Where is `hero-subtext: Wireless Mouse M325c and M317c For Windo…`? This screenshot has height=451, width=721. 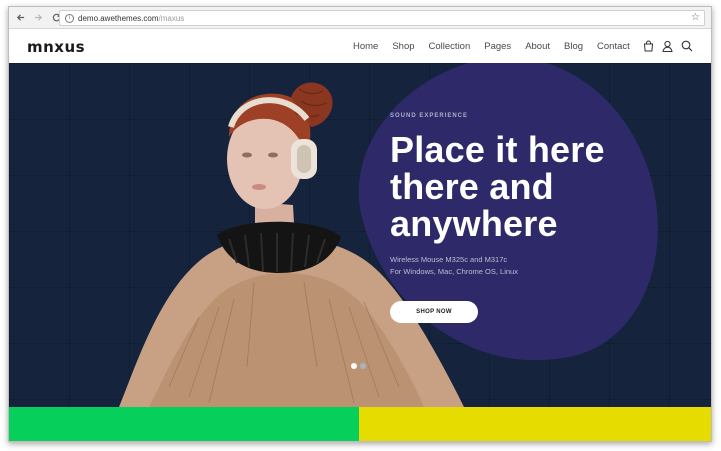 hero-subtext: Wireless Mouse M325c and M317c For Windo… is located at coordinates (540, 266).